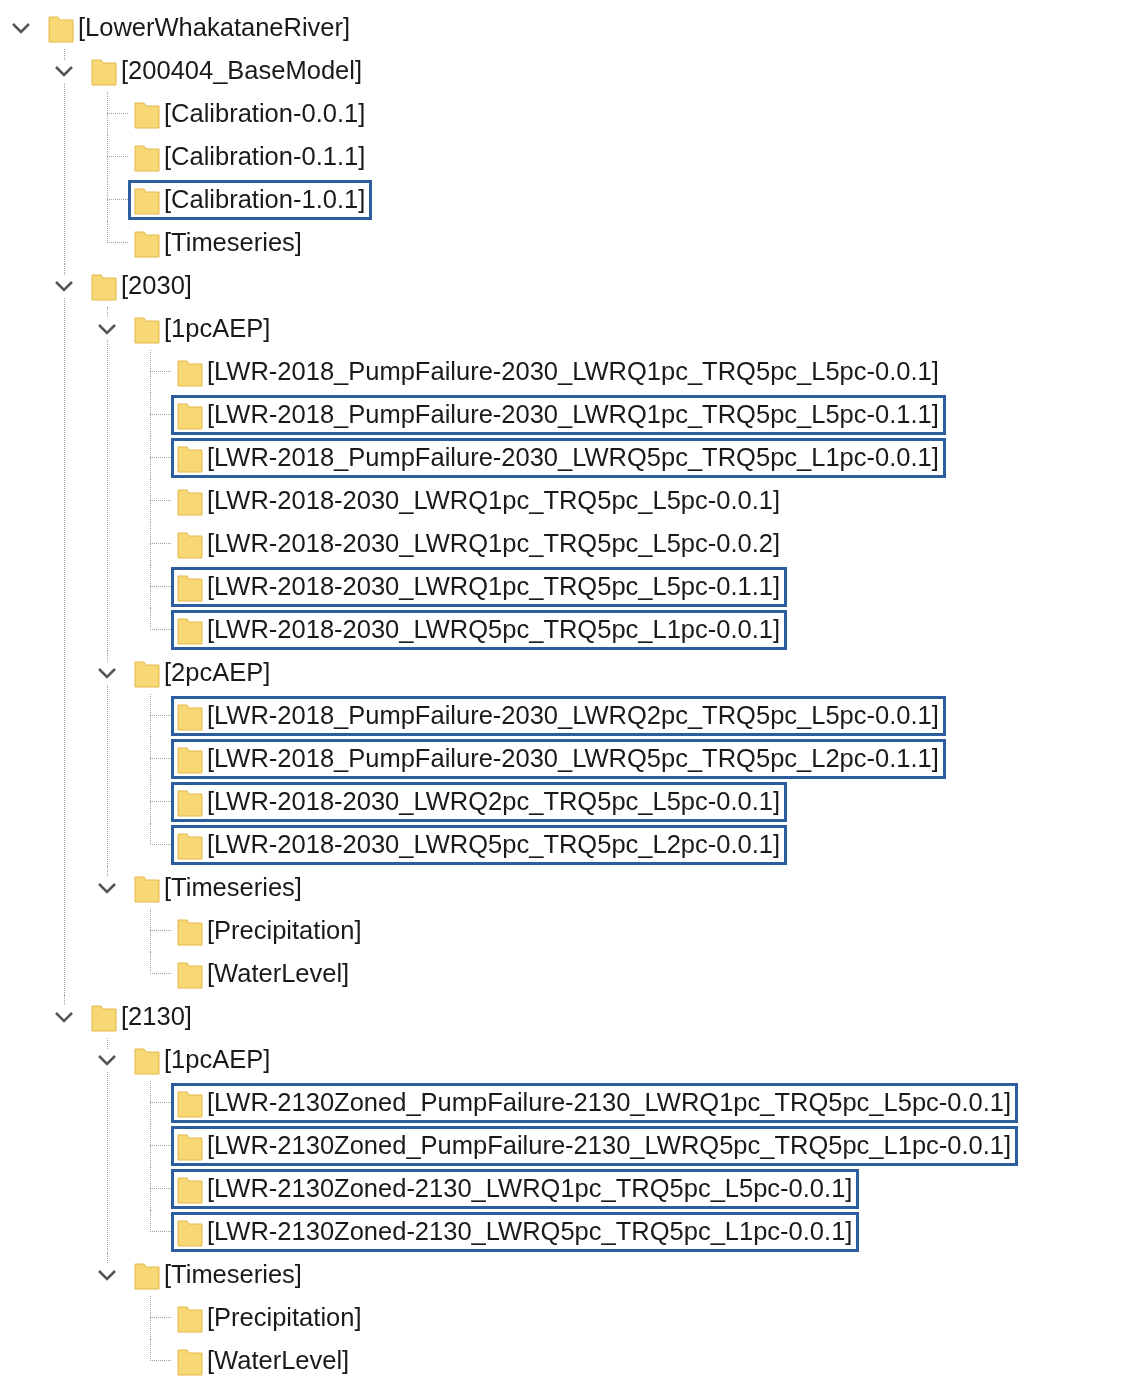 The width and height of the screenshot is (1141, 1378). I want to click on folder-label: [2130], so click(156, 1016).